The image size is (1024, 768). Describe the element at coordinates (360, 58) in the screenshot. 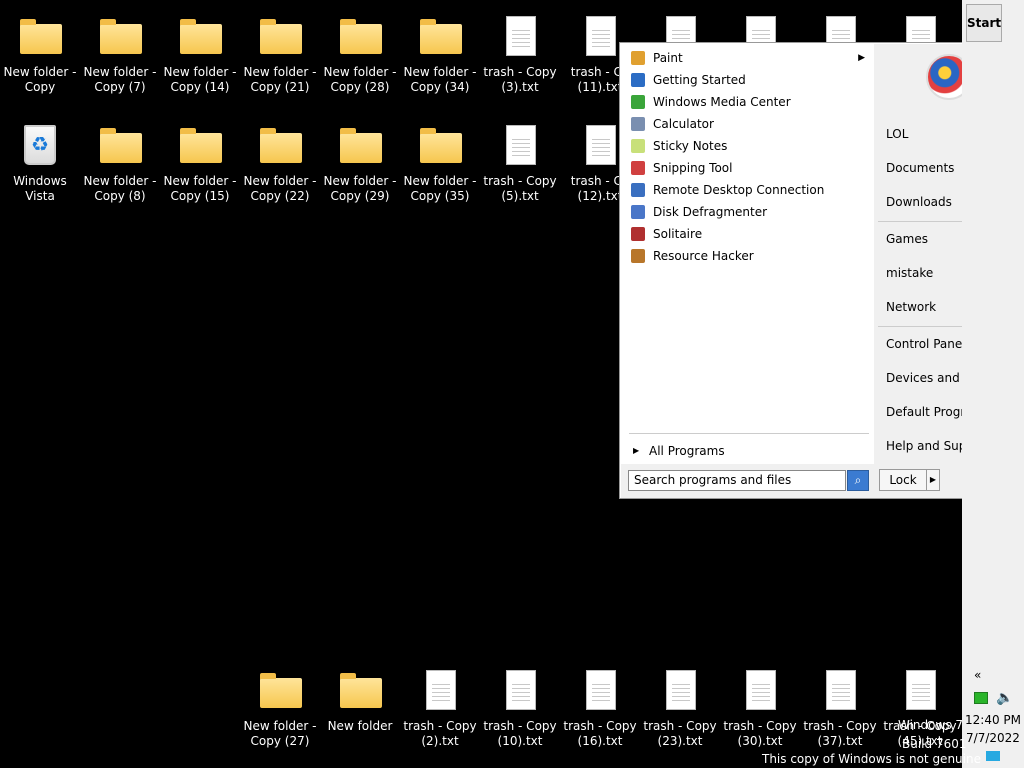

I see `desktop-folder: New folder - Copy (28)` at that location.